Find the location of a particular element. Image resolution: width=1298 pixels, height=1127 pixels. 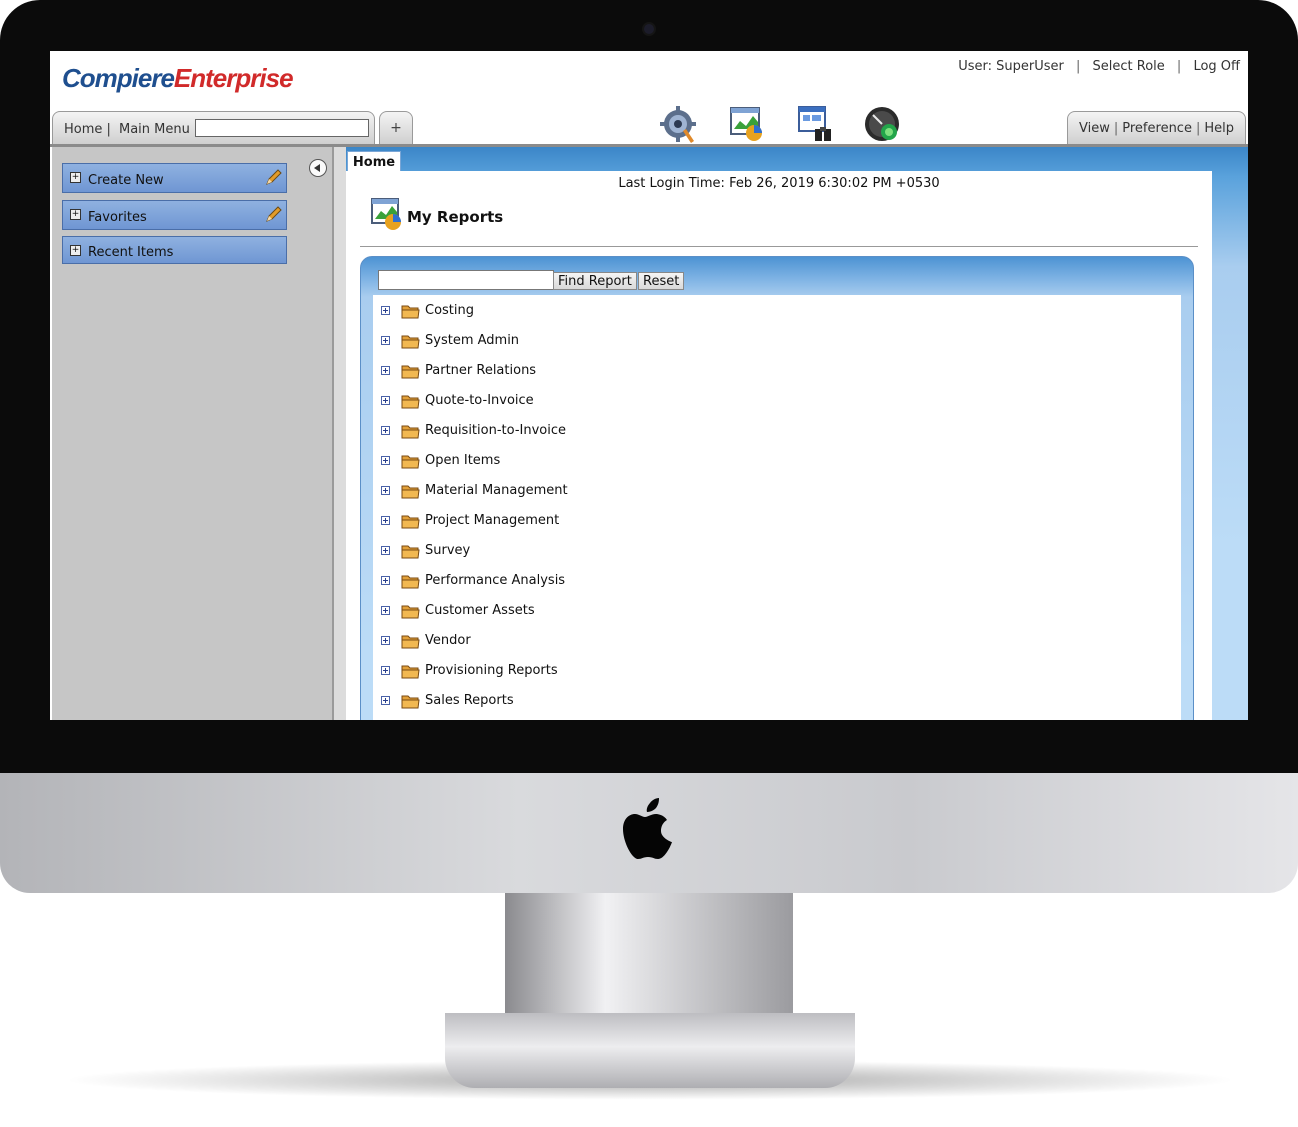

logo-text-enterprise: Enterprise is located at coordinates (233, 78).